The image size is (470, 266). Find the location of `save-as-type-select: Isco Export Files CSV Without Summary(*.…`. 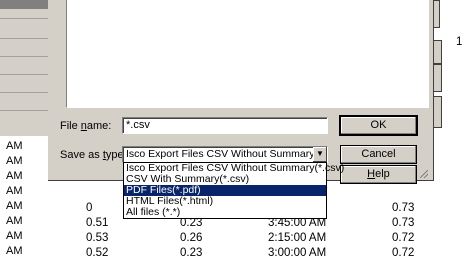

save-as-type-select: Isco Export Files CSV Without Summary(*.… is located at coordinates (225, 154).